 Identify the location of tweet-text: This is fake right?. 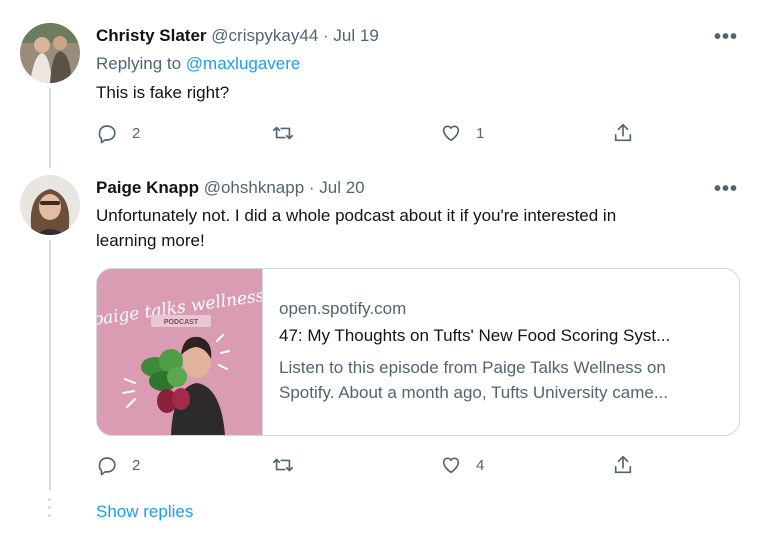
(163, 92).